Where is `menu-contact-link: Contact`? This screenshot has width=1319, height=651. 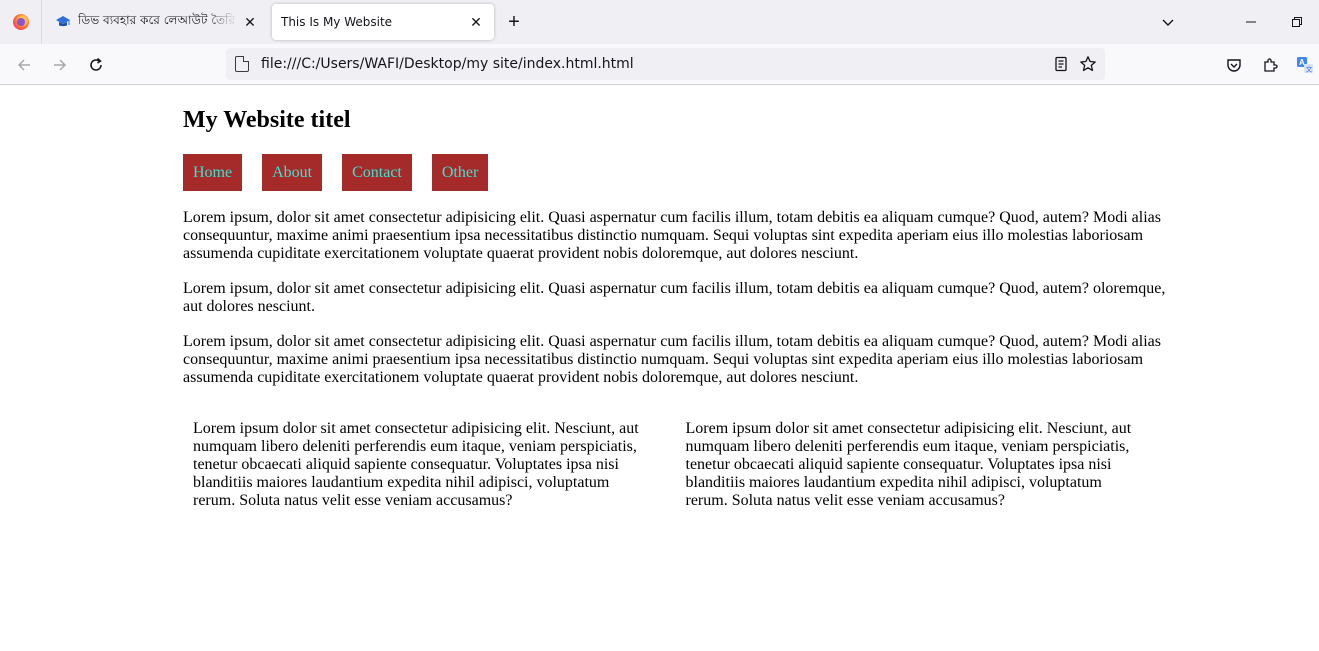 menu-contact-link: Contact is located at coordinates (377, 172).